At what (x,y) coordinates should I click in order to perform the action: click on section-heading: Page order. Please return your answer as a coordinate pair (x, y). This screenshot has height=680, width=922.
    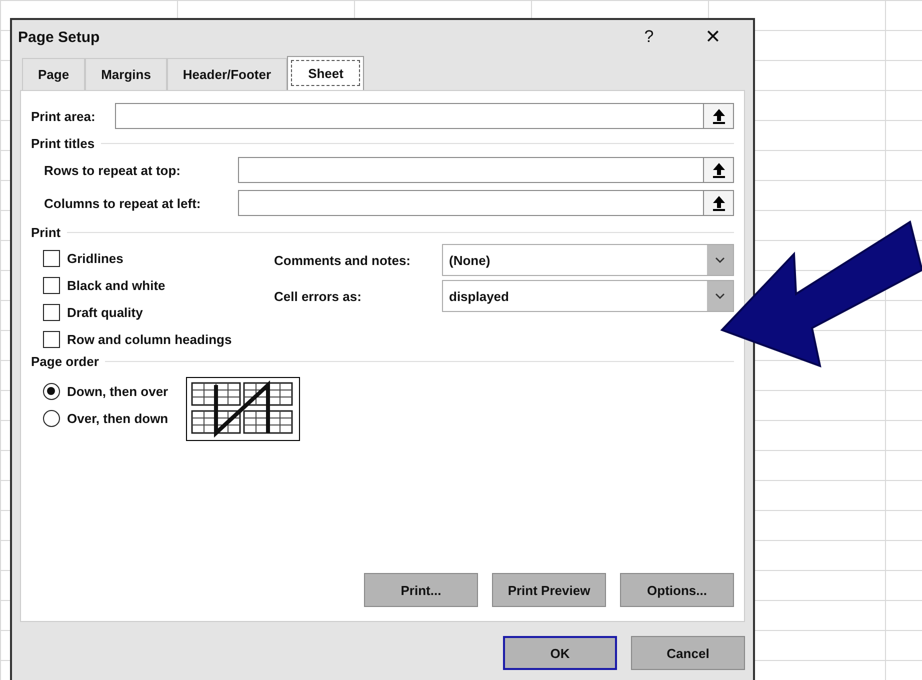
    Looking at the image, I should click on (65, 361).